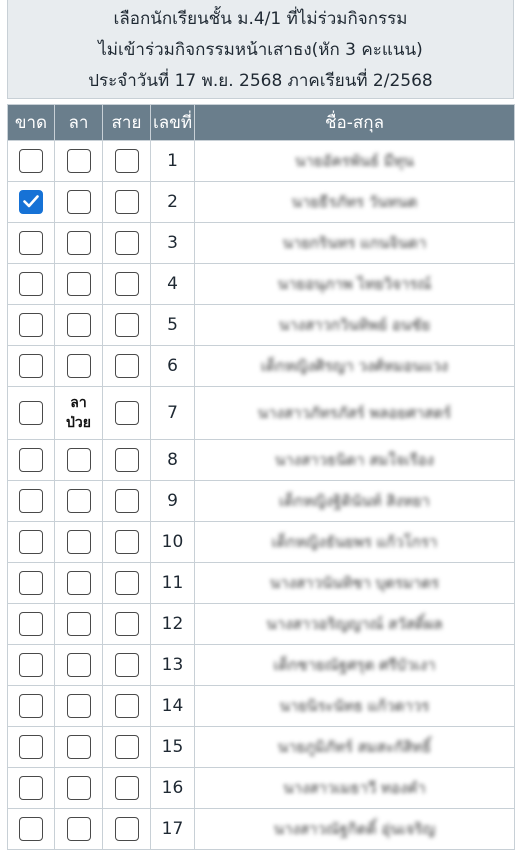 The height and width of the screenshot is (851, 521). What do you see at coordinates (261, 122) in the screenshot?
I see `table-header-row: ขาด ลา สาย เลขที่ ชื่อ-สกุล` at bounding box center [261, 122].